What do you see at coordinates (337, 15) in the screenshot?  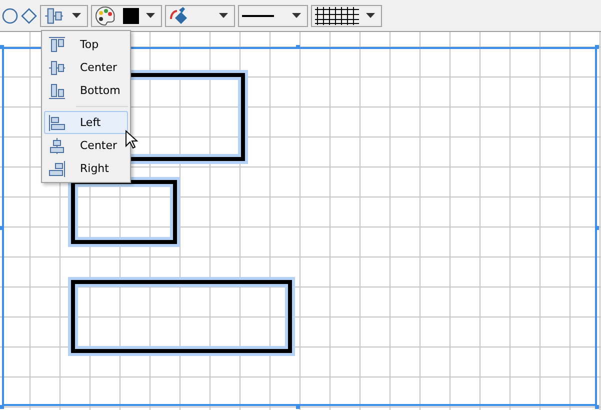 I see `grid-icon` at bounding box center [337, 15].